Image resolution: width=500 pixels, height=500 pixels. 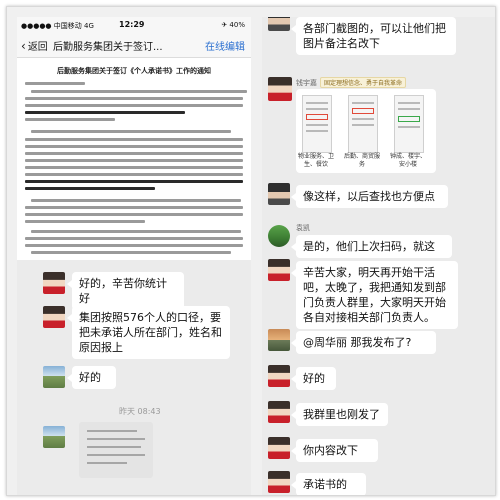 I want to click on battery-indicator: ✈ 40%, so click(x=233, y=25).